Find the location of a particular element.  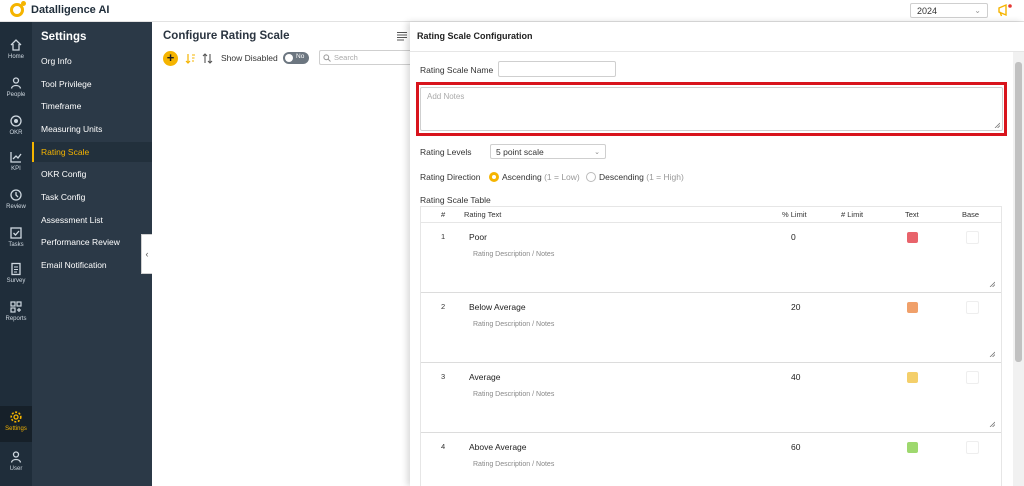

table-header: # Rating Text % Limit # Limit Text Base is located at coordinates (711, 215).